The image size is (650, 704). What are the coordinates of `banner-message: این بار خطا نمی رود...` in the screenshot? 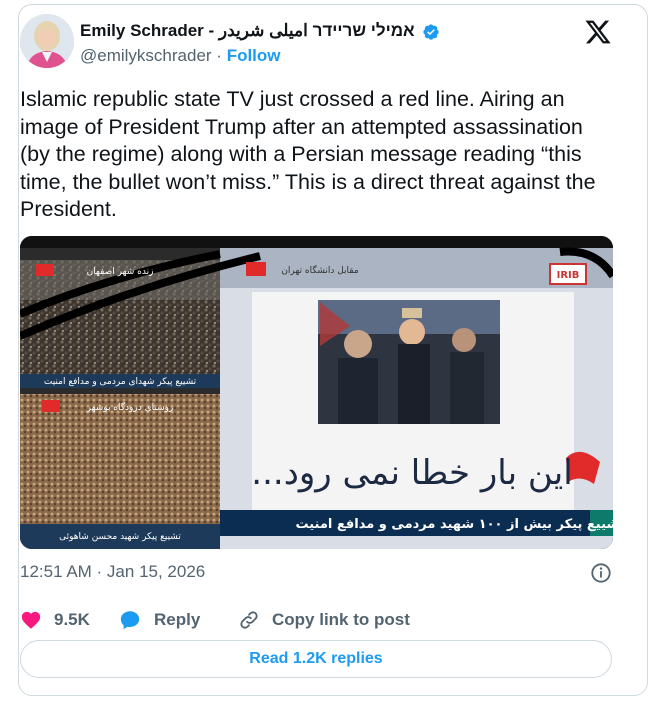 It's located at (411, 473).